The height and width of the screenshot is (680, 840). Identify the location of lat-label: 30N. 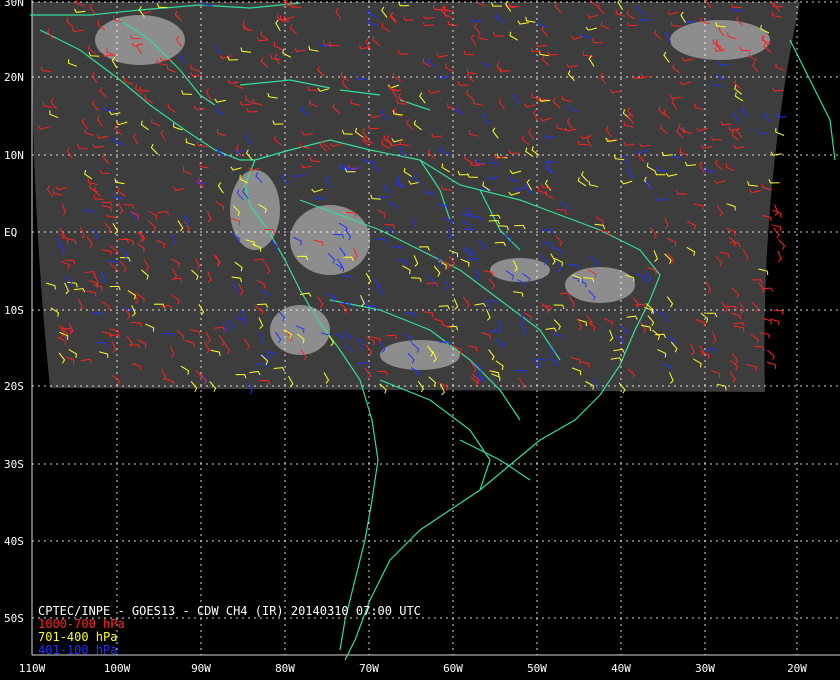
(14, 4).